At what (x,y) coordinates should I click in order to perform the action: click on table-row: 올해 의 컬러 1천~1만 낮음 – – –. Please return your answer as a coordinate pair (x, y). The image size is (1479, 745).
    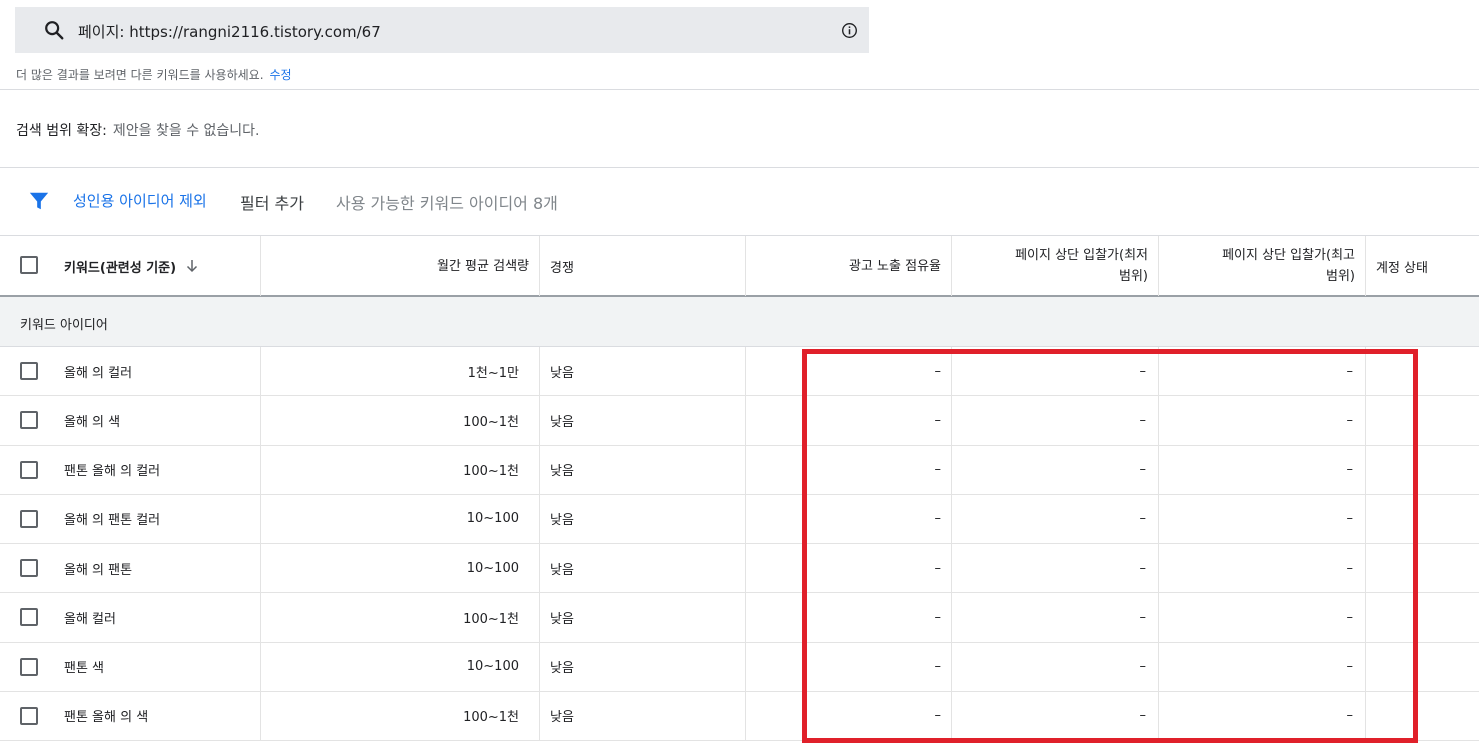
    Looking at the image, I should click on (739, 372).